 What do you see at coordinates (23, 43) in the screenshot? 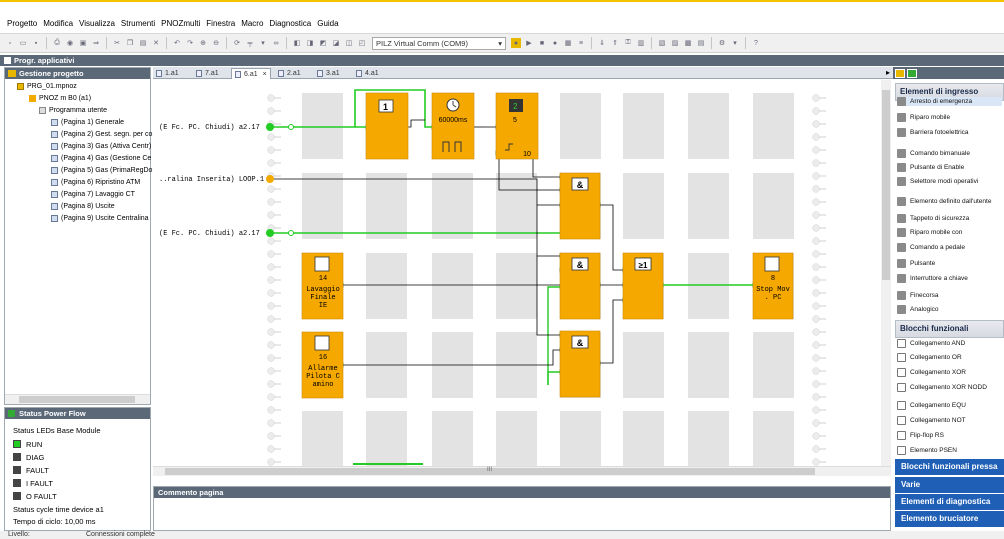
I see `open-folder-icon: ▭` at bounding box center [23, 43].